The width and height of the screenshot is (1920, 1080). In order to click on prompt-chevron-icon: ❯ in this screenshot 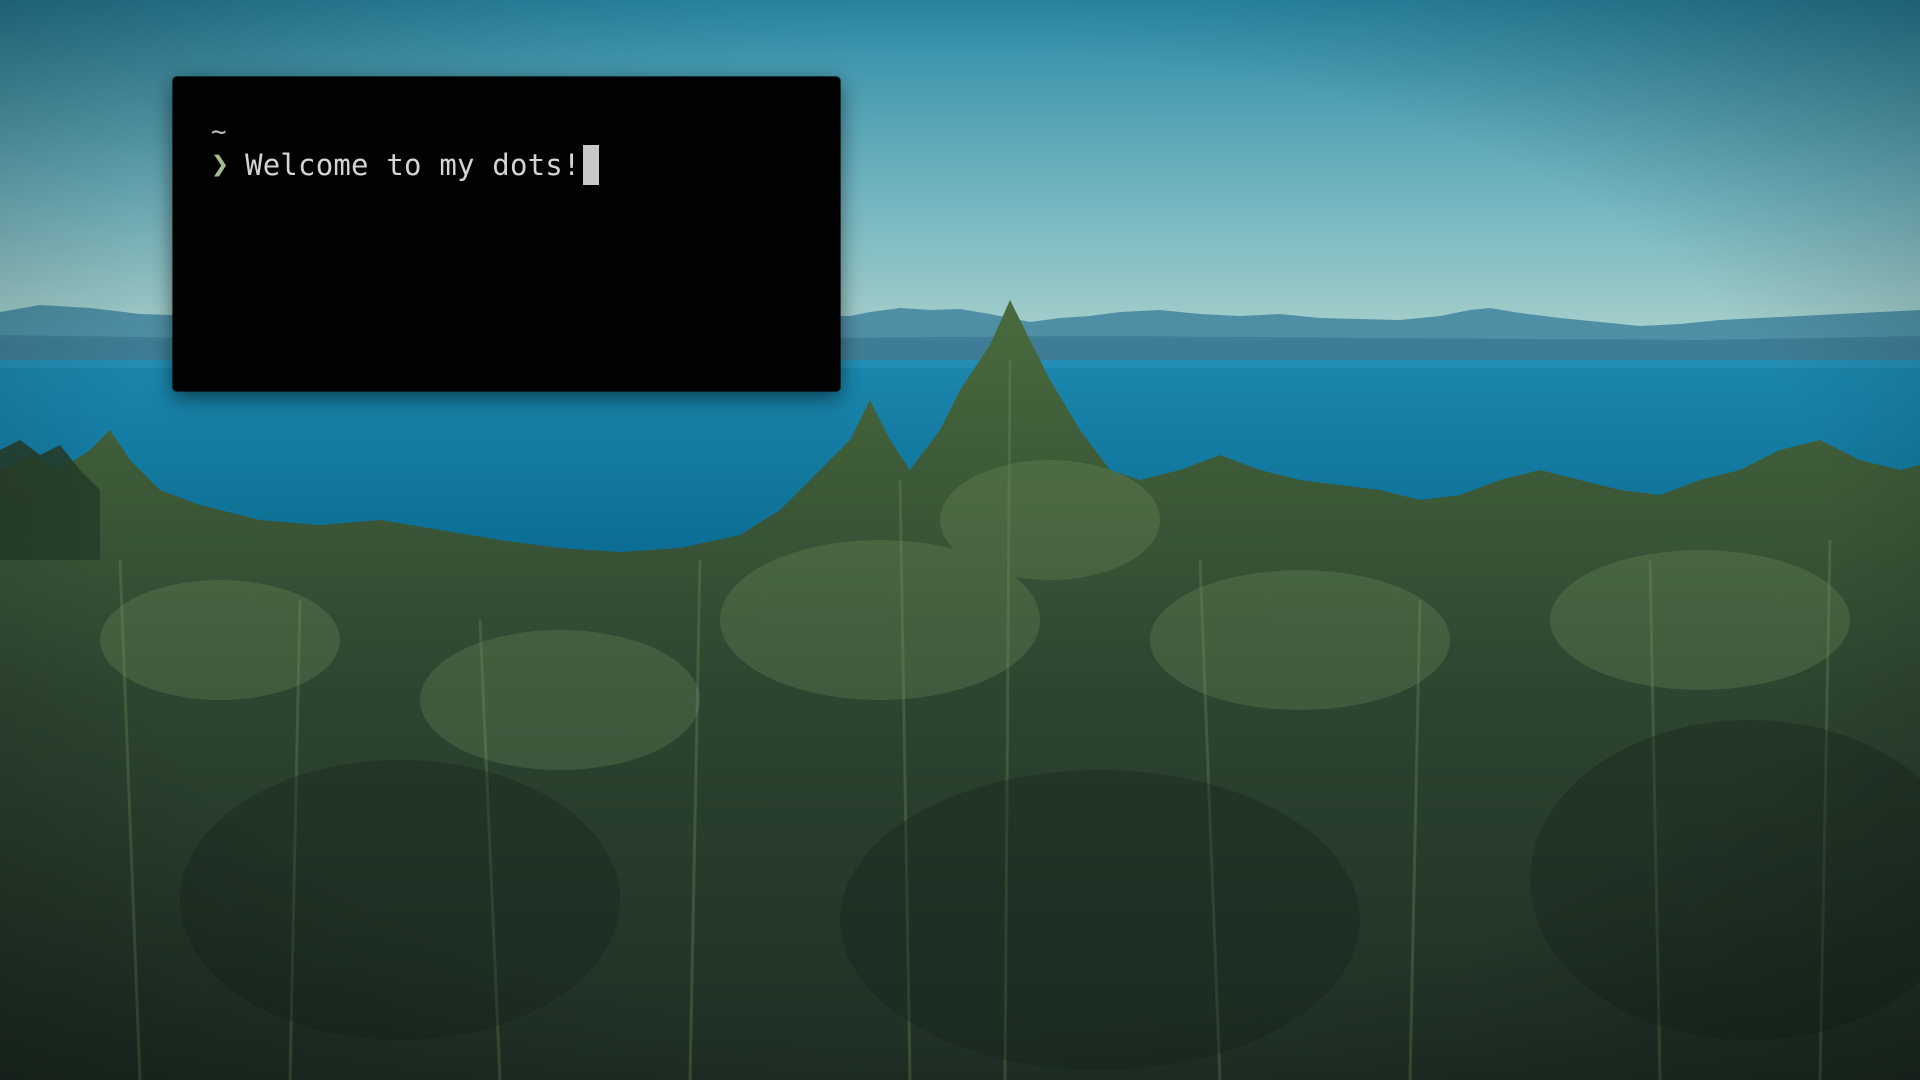, I will do `click(220, 164)`.